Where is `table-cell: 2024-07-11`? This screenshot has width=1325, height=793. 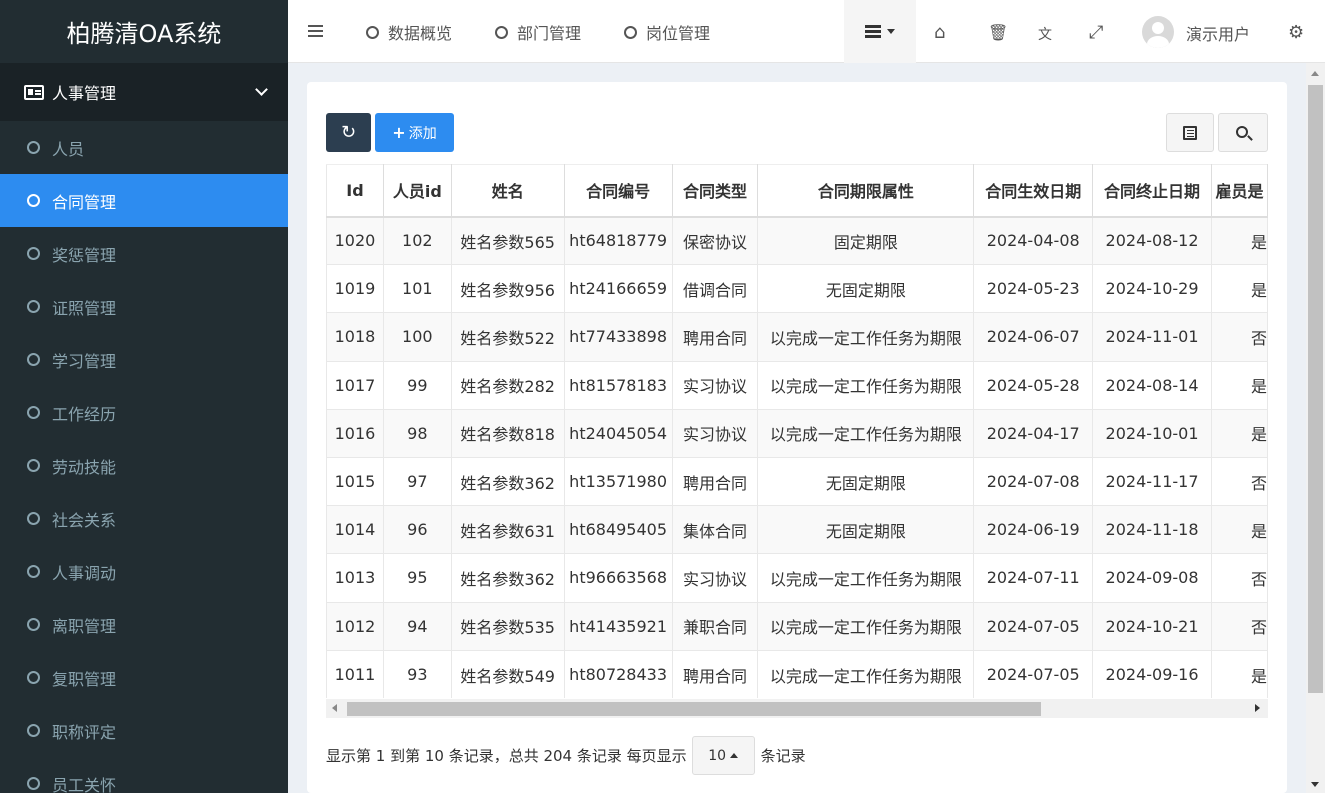 table-cell: 2024-07-11 is located at coordinates (1033, 577).